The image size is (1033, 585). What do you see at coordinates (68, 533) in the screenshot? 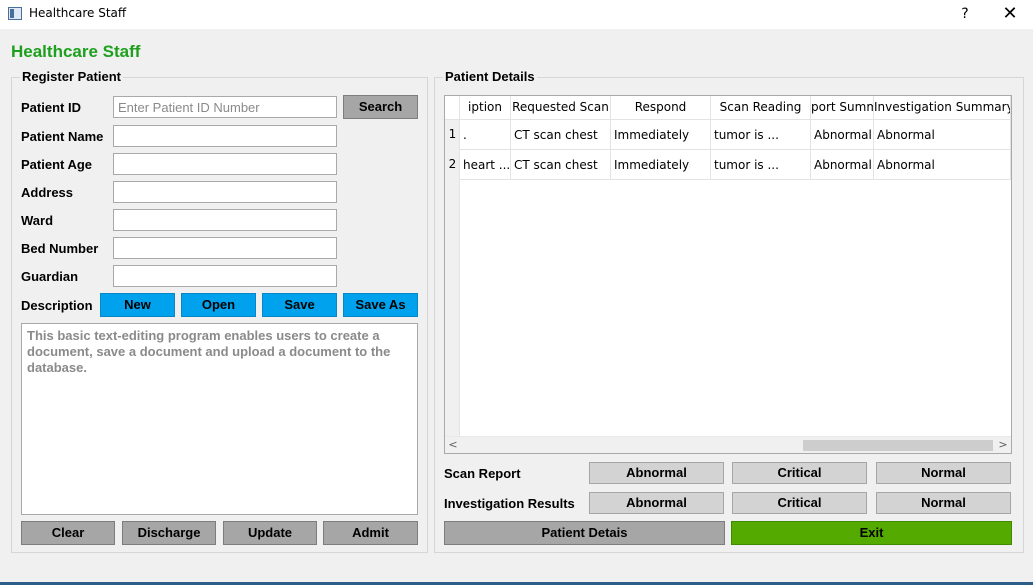
I see `clear-button: Clear` at bounding box center [68, 533].